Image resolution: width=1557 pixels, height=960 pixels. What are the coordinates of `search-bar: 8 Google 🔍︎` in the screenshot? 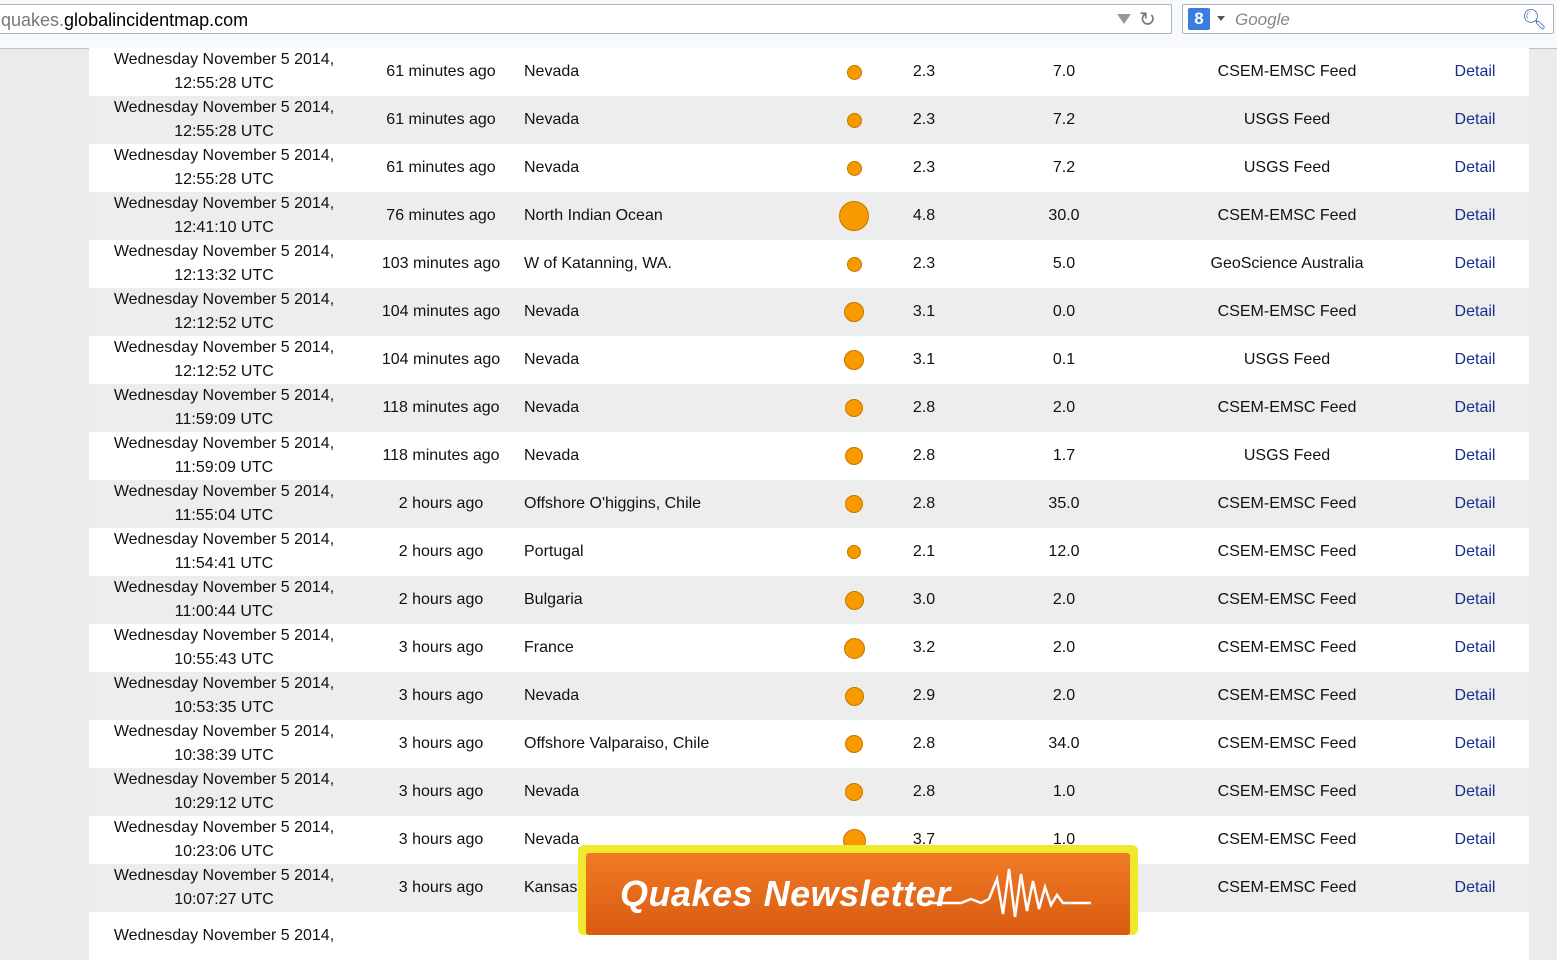 It's located at (1368, 19).